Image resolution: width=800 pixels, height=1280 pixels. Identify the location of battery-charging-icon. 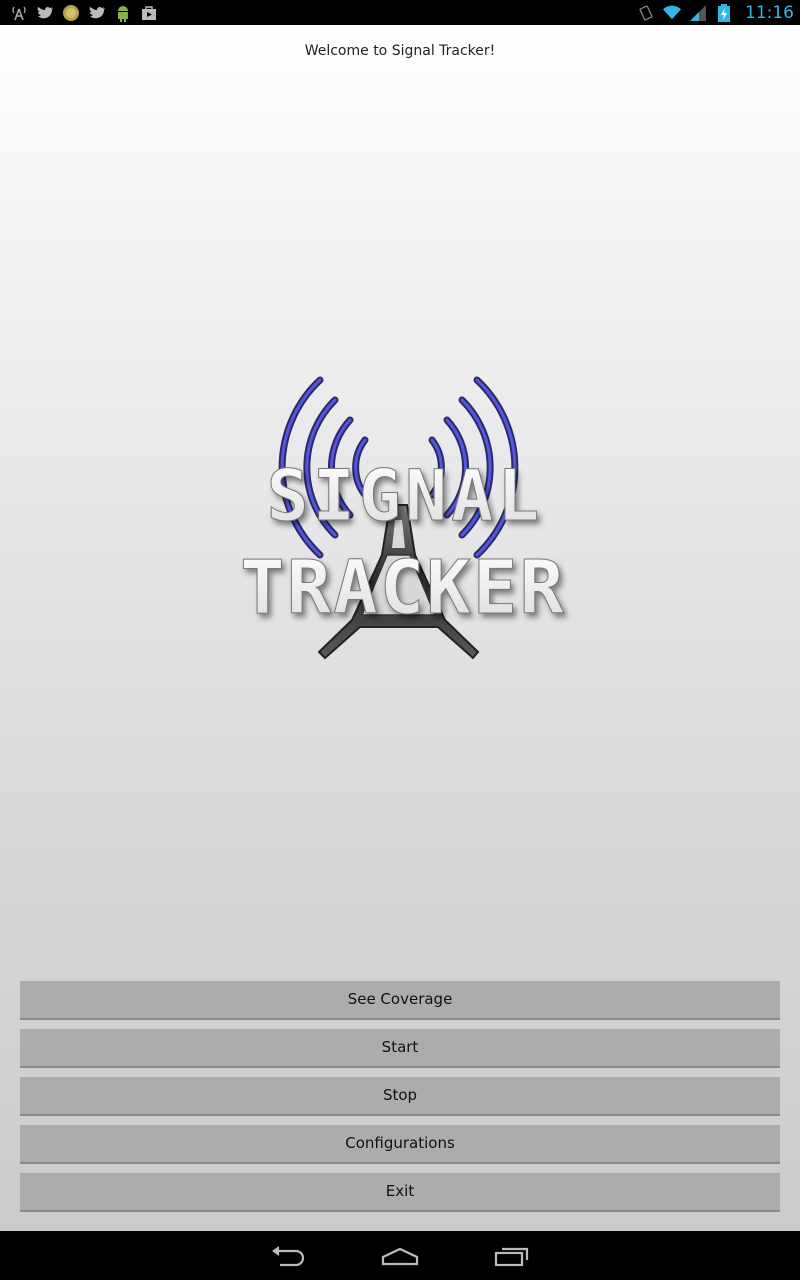
(724, 12).